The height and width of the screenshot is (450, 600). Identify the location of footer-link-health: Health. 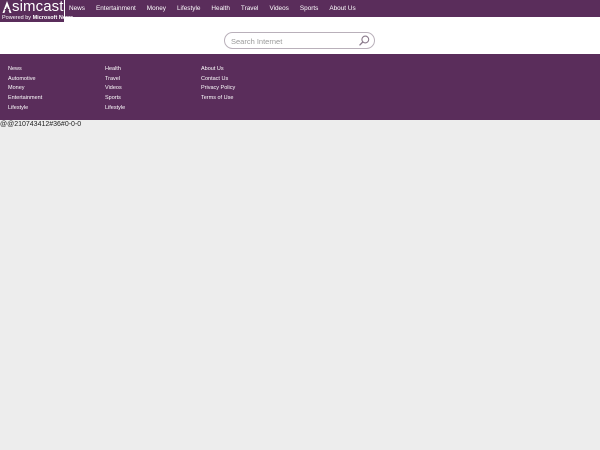
(115, 70).